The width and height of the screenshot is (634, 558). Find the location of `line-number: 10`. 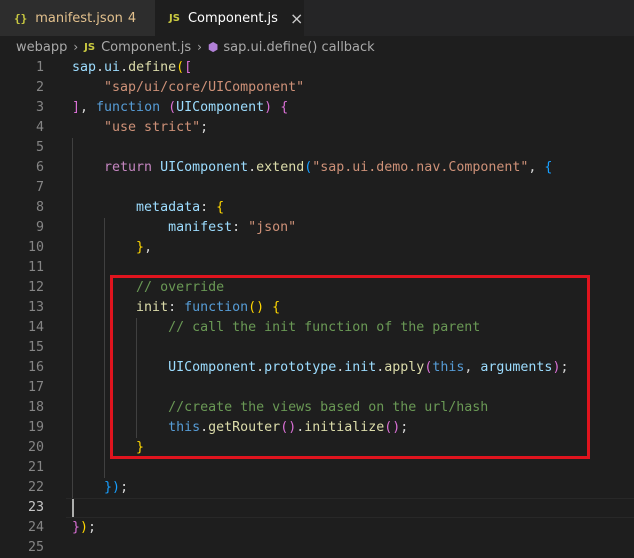

line-number: 10 is located at coordinates (35, 247).